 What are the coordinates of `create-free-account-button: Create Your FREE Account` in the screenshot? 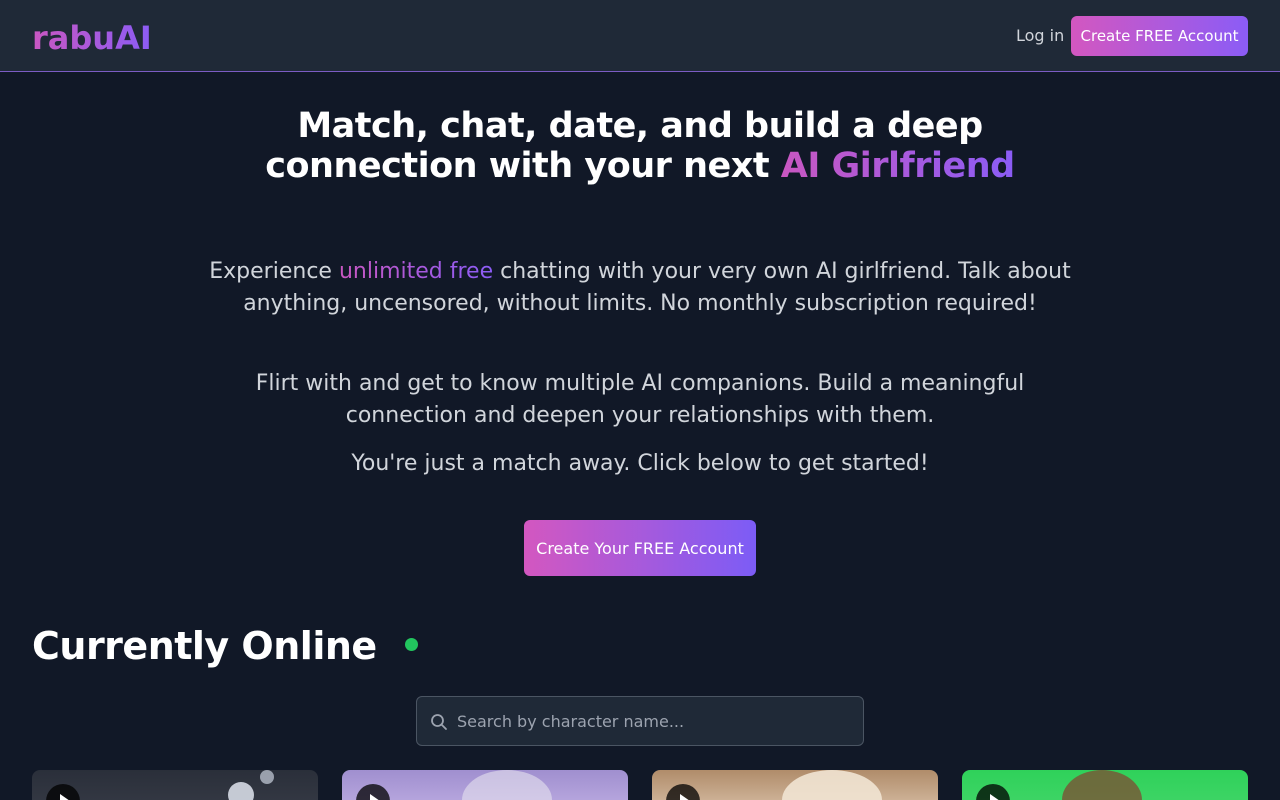 It's located at (640, 548).